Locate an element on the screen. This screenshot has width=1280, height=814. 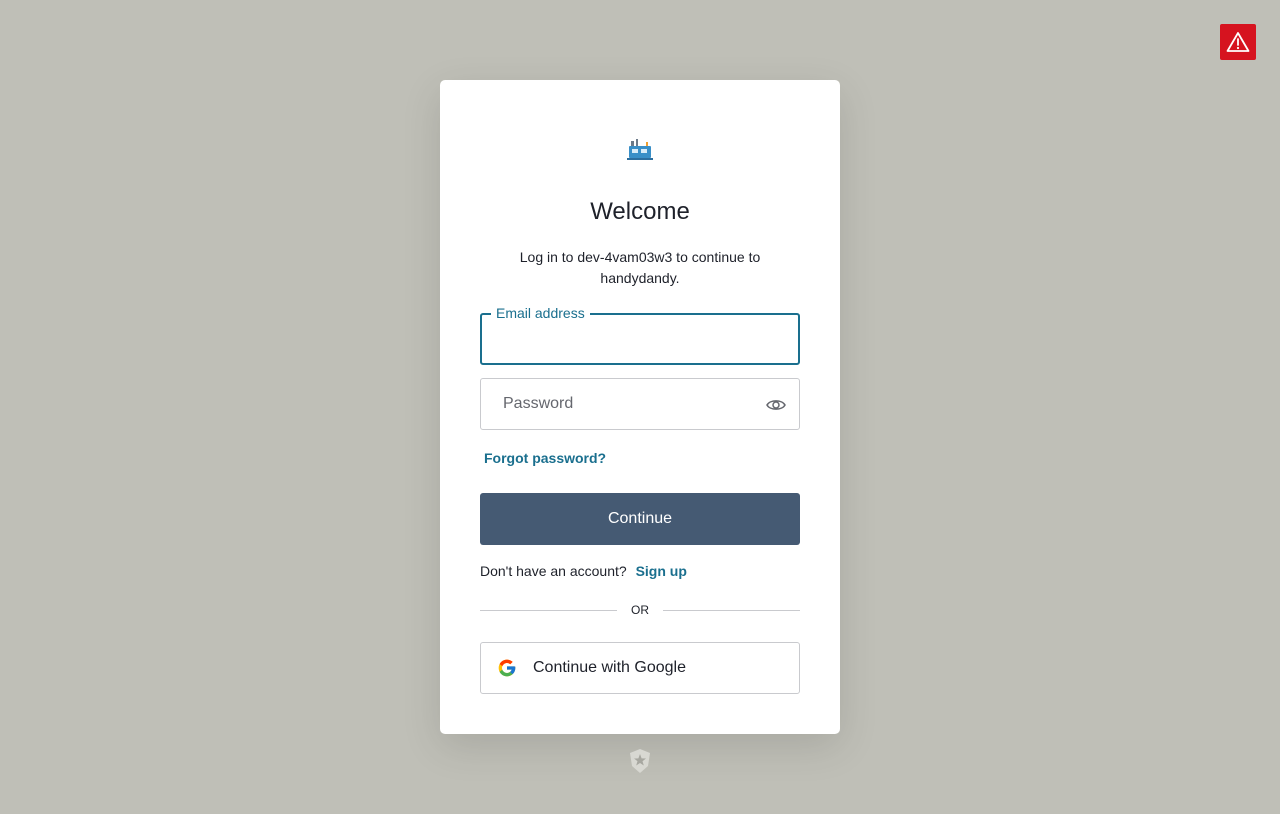
password-field is located at coordinates (640, 404).